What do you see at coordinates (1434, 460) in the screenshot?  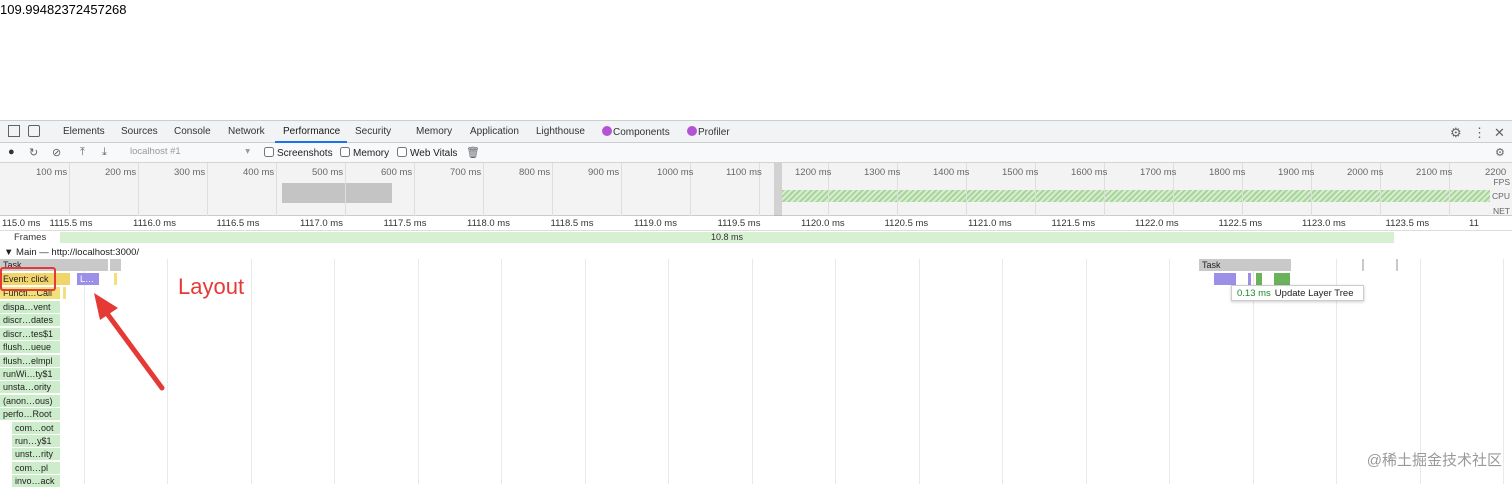 I see `watermark: @稀土掘金技术社区` at bounding box center [1434, 460].